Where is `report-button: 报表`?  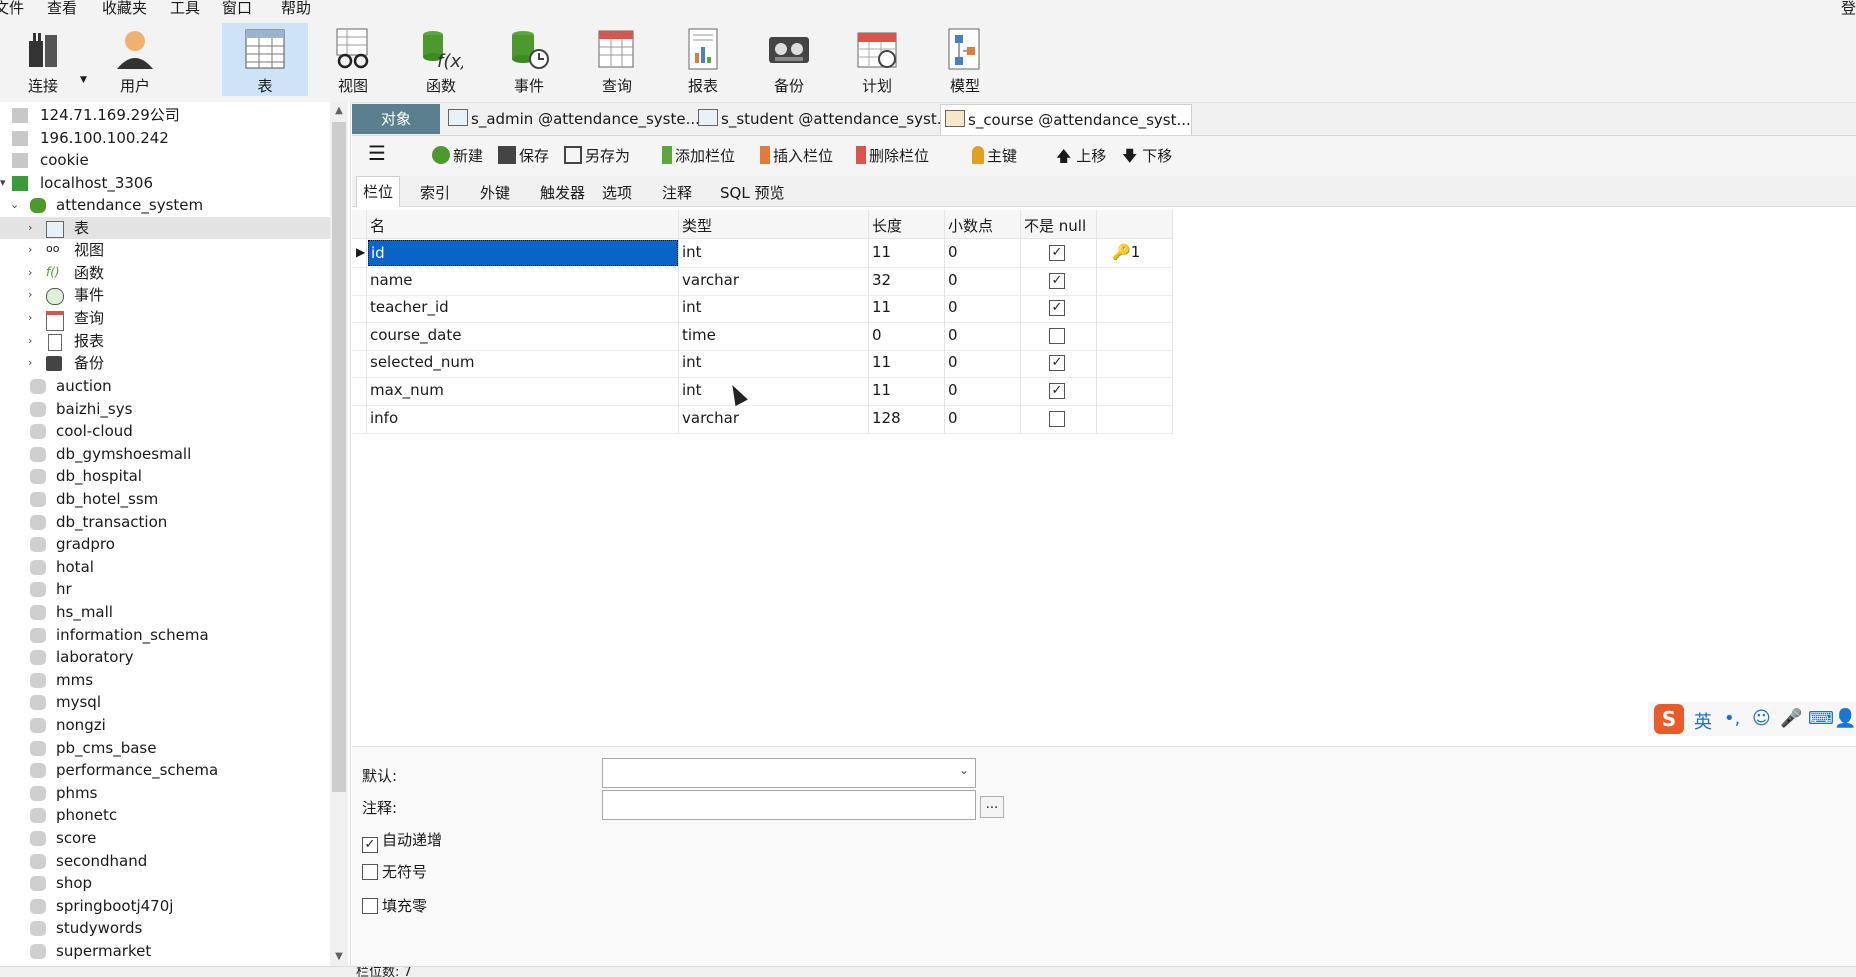 report-button: 报表 is located at coordinates (703, 59).